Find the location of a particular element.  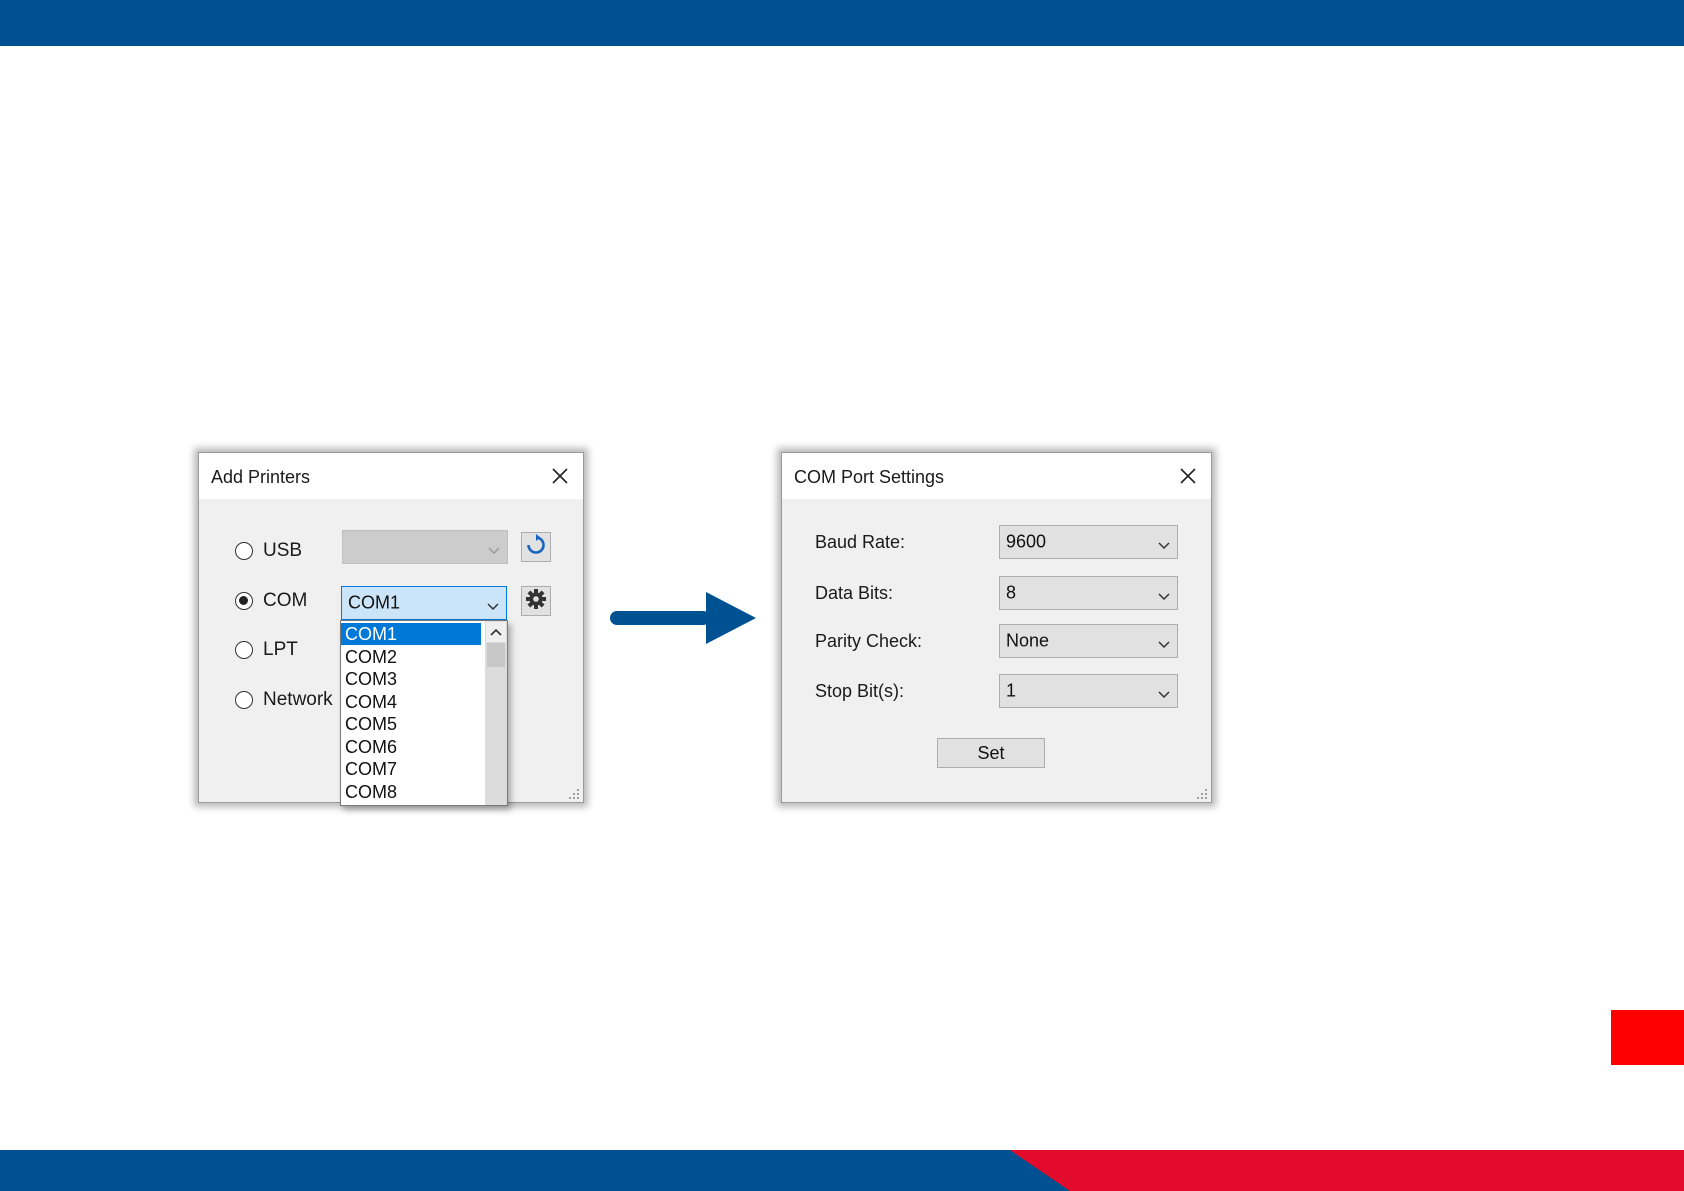

parity-check-select: None is located at coordinates (1088, 641).